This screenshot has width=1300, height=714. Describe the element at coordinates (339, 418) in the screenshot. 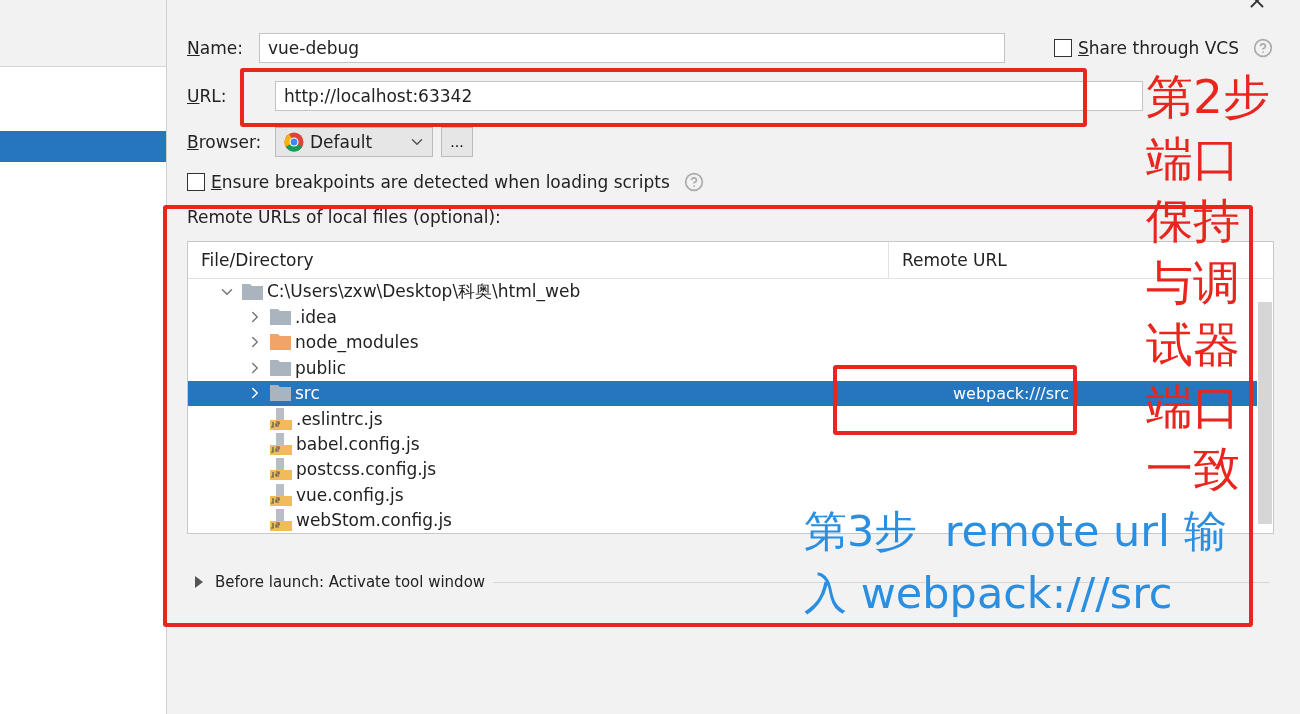

I see `file-name: .eslintrc.js` at that location.